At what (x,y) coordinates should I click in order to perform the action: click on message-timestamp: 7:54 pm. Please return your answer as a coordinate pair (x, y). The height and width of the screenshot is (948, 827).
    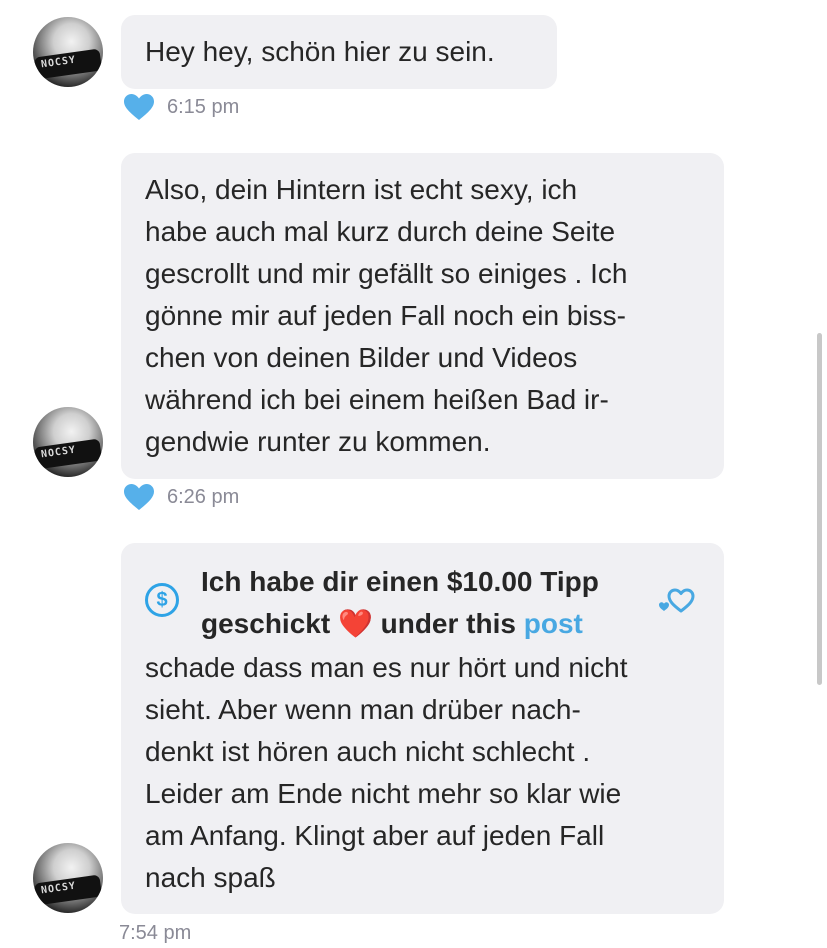
    Looking at the image, I should click on (155, 932).